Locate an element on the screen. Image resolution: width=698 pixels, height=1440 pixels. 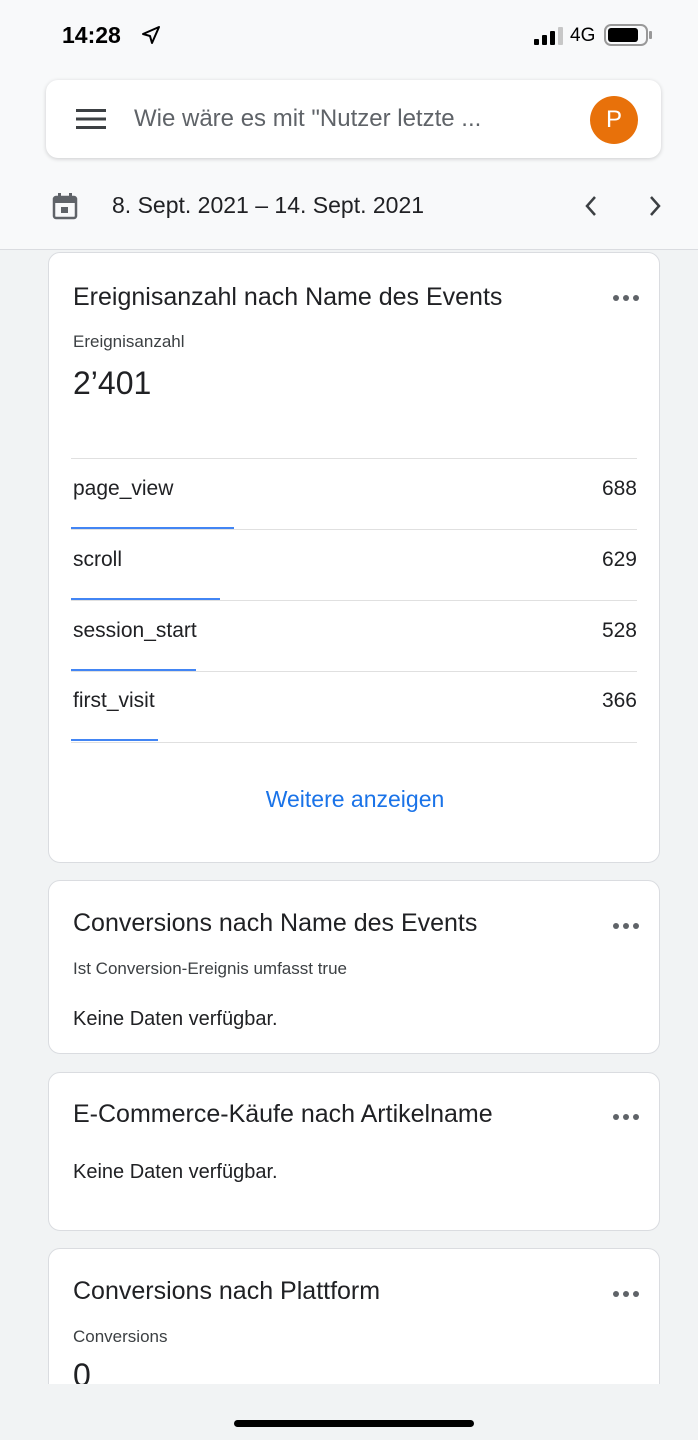
event-row: scroll 629 is located at coordinates (354, 565).